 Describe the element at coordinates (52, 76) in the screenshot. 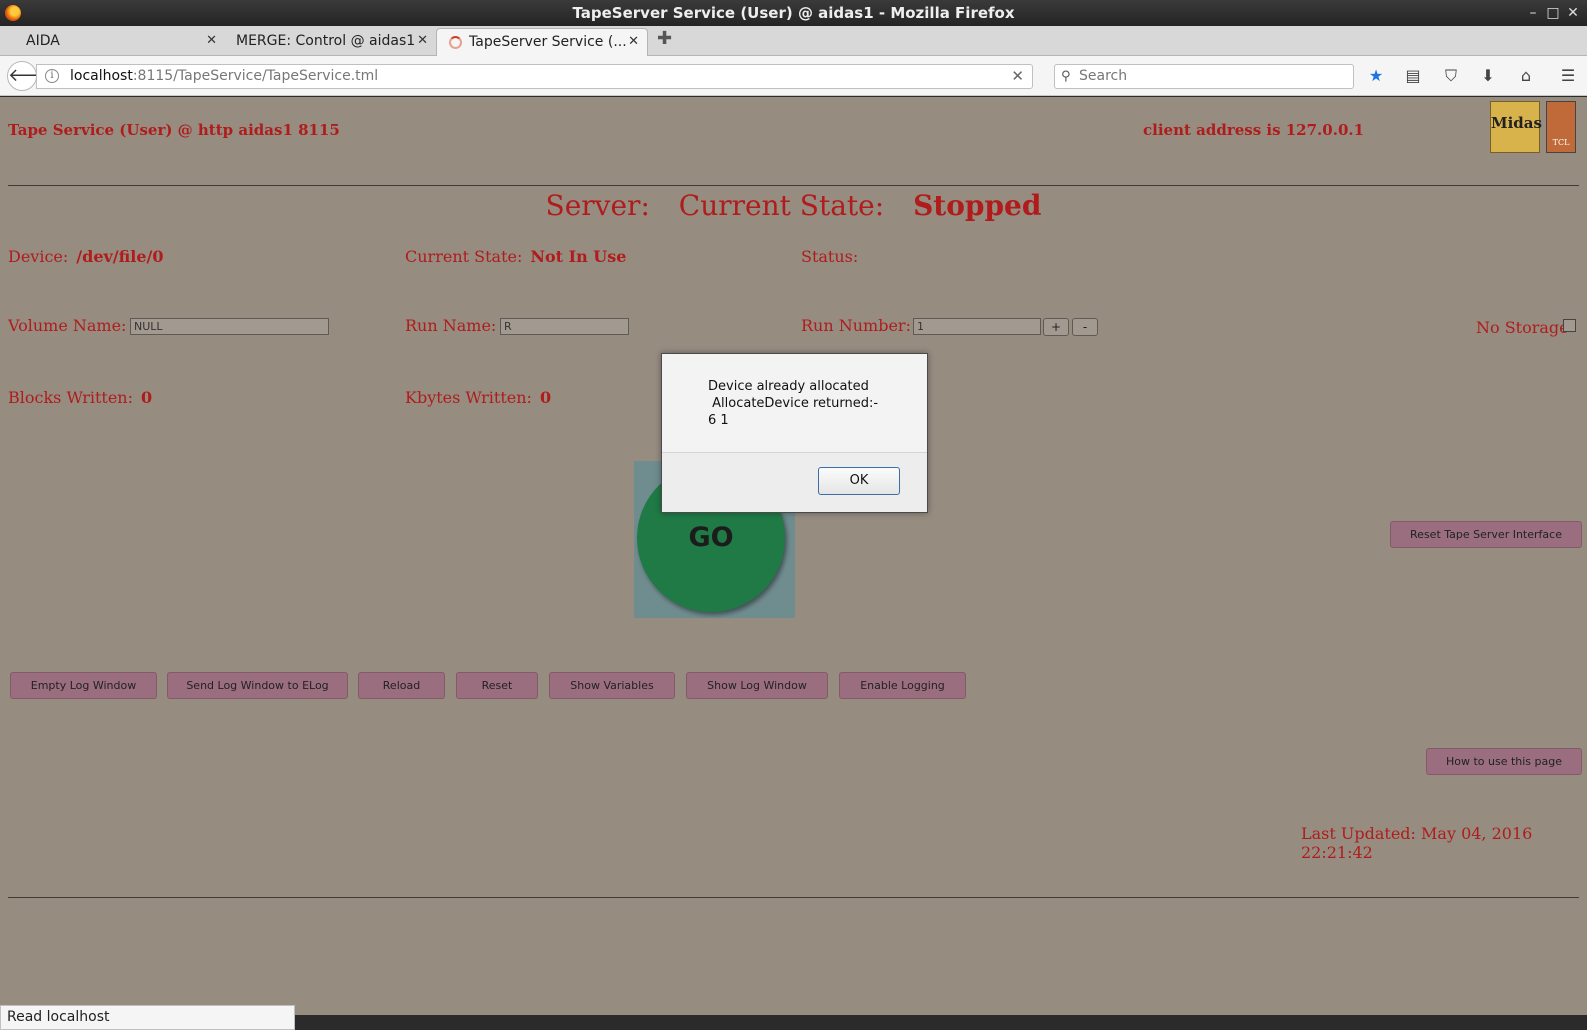

I see `info-icon: i` at that location.